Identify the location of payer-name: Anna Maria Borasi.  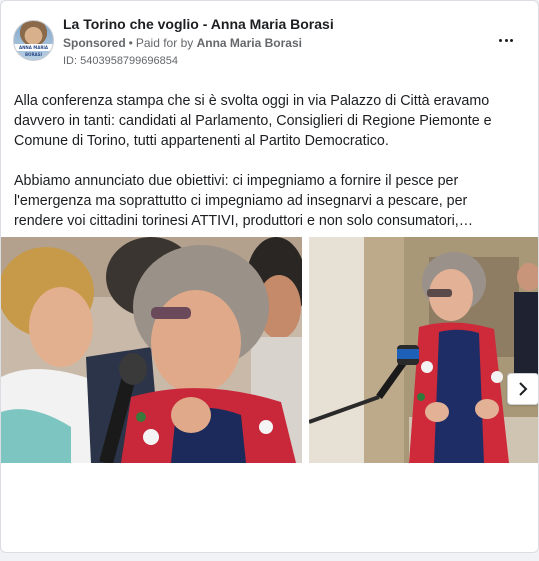
(249, 43).